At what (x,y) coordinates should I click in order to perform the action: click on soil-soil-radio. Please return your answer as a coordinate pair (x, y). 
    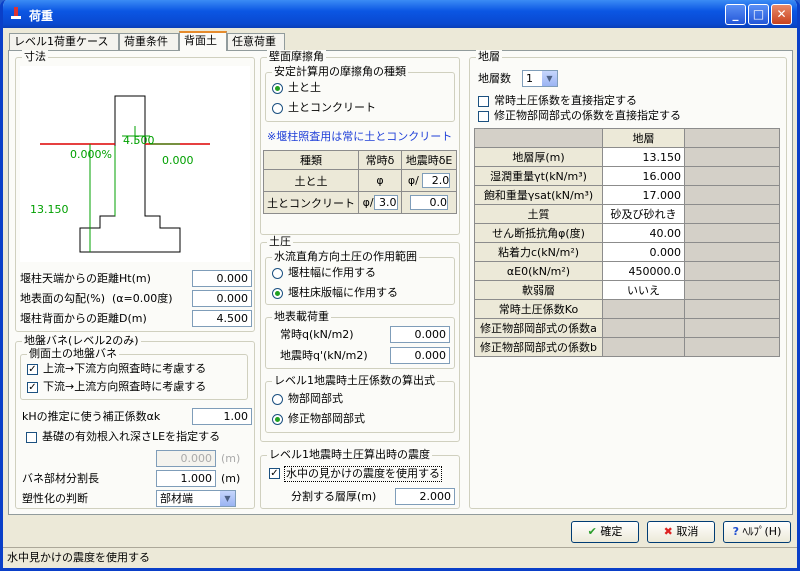
    Looking at the image, I should click on (277, 88).